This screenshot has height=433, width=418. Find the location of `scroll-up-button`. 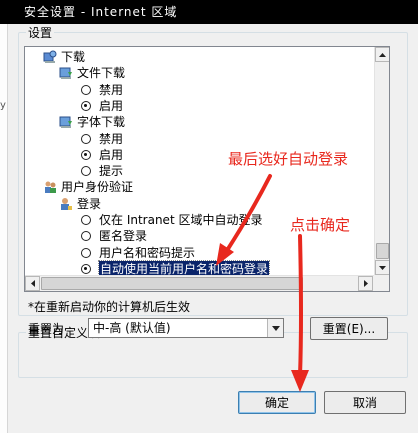

scroll-up-button is located at coordinates (382, 54).